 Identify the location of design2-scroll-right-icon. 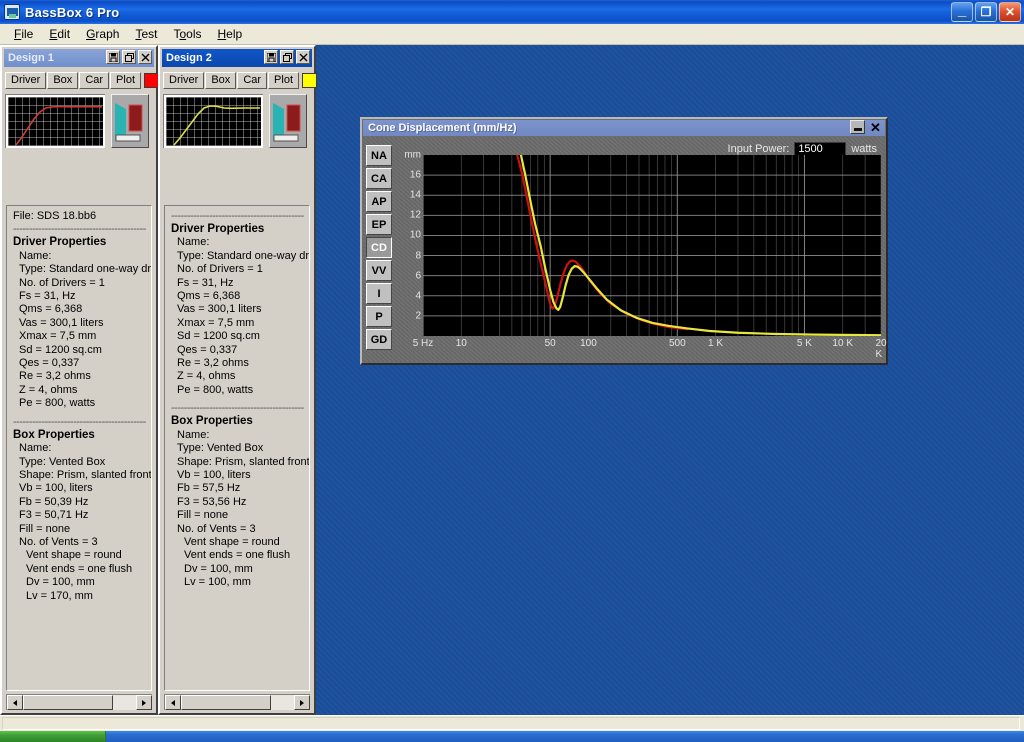
(302, 702).